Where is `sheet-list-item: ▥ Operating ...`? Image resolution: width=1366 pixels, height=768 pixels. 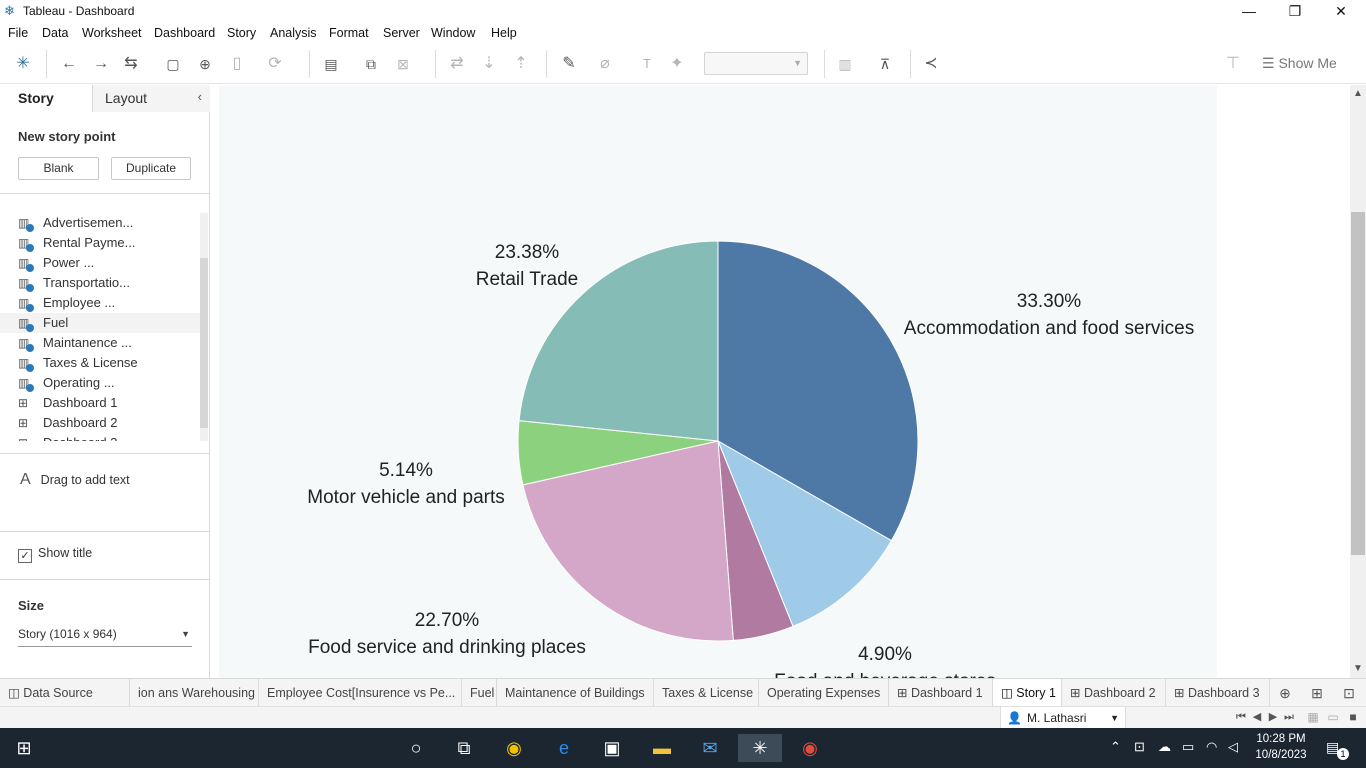
sheet-list-item: ▥ Operating ... is located at coordinates (100, 383).